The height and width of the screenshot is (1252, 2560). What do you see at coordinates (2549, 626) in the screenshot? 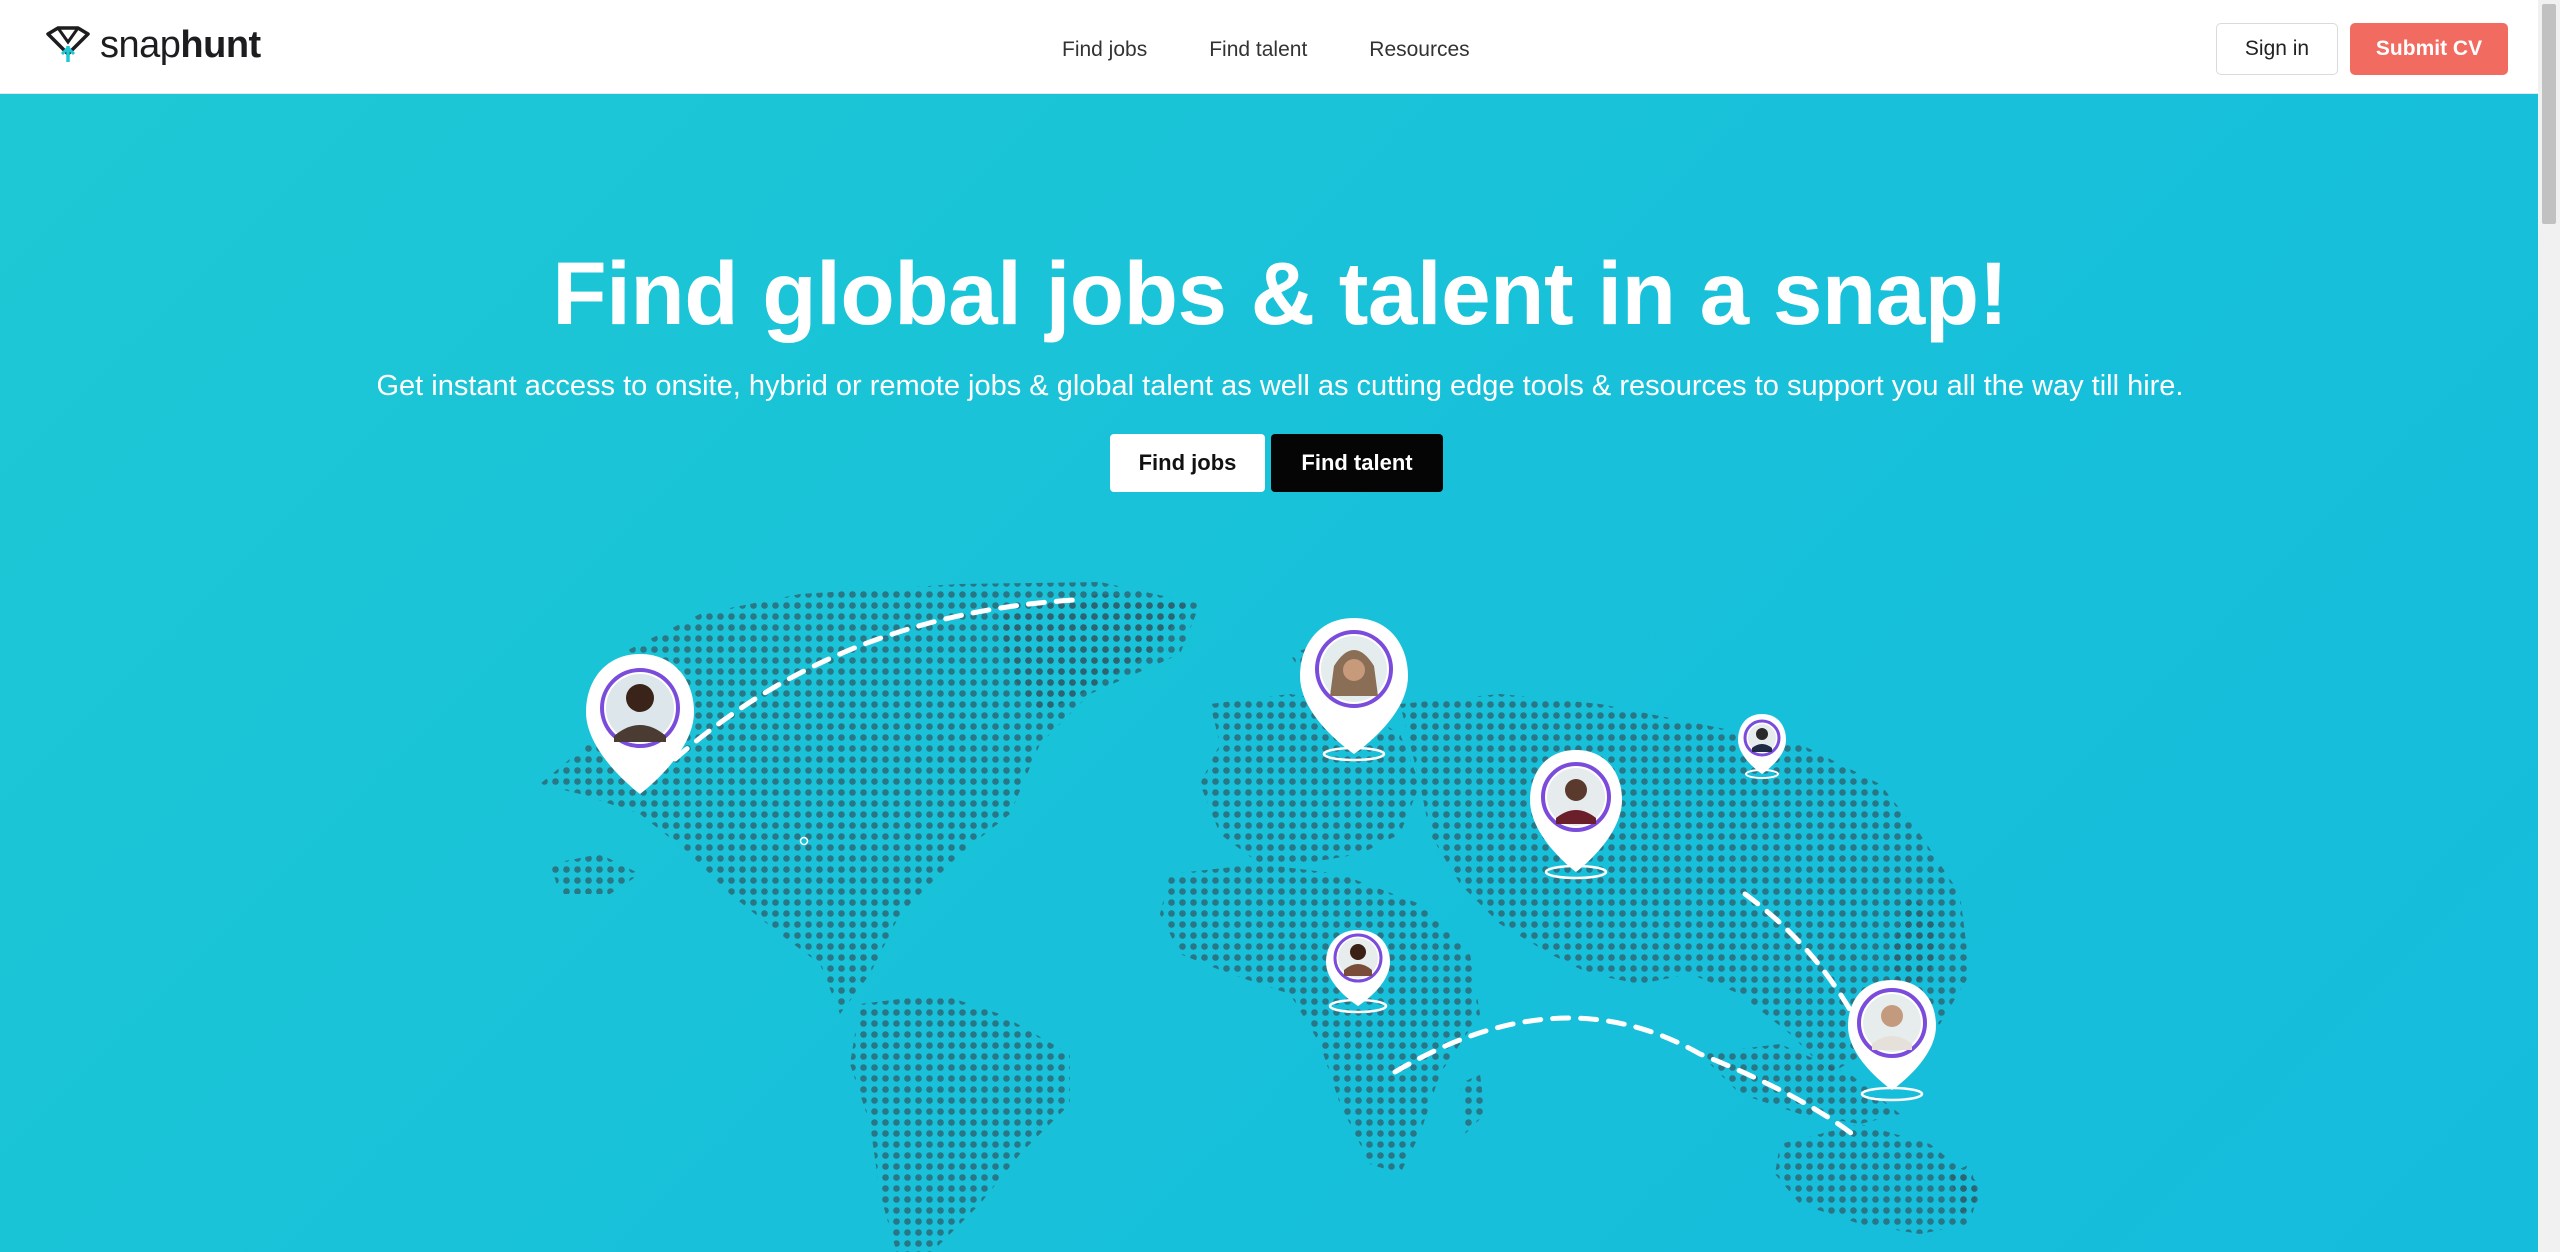
I see `page-scrollbar` at bounding box center [2549, 626].